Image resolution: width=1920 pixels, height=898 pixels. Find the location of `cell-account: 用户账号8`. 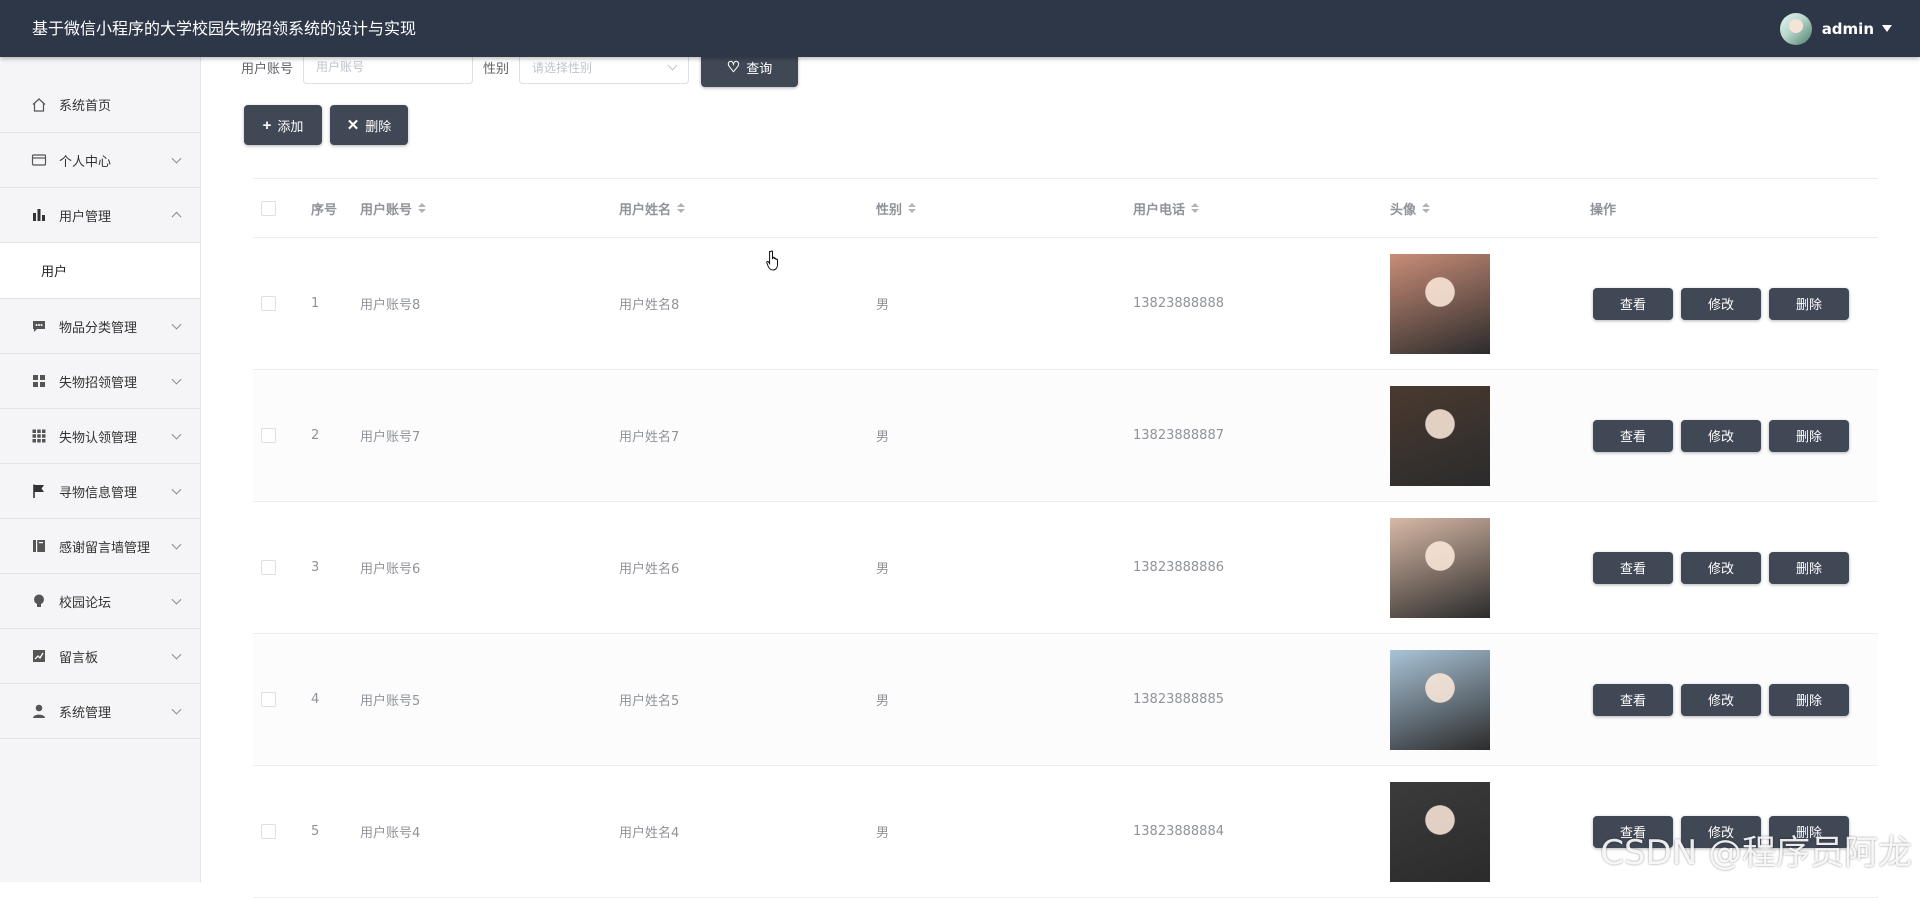

cell-account: 用户账号8 is located at coordinates (390, 305).